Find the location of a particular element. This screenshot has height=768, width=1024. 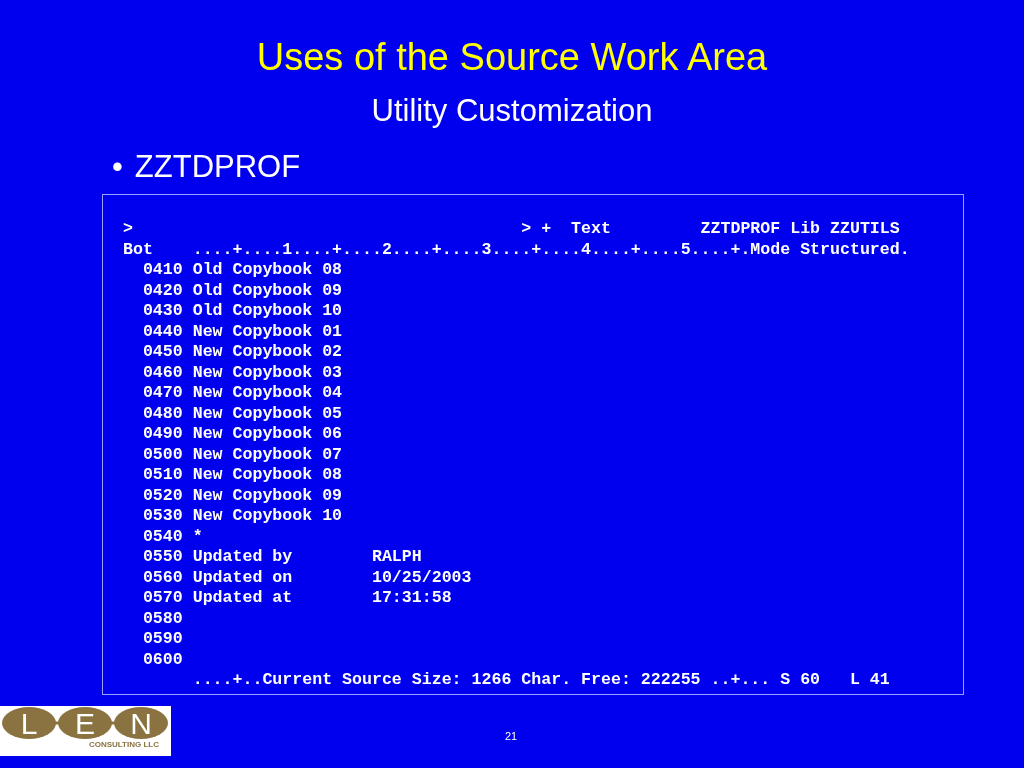

terminal-line: 0470 New Copybook 04 is located at coordinates (242, 393).